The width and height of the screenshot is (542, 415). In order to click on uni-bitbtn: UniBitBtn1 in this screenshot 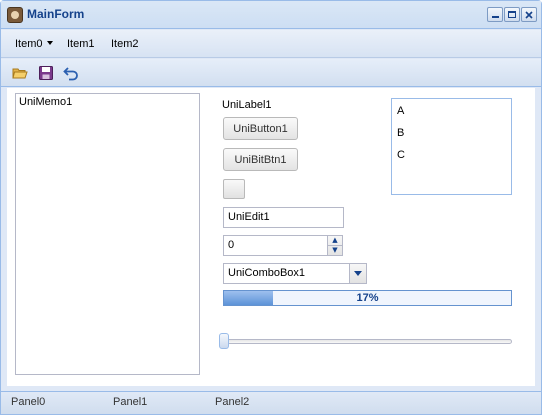, I will do `click(260, 159)`.